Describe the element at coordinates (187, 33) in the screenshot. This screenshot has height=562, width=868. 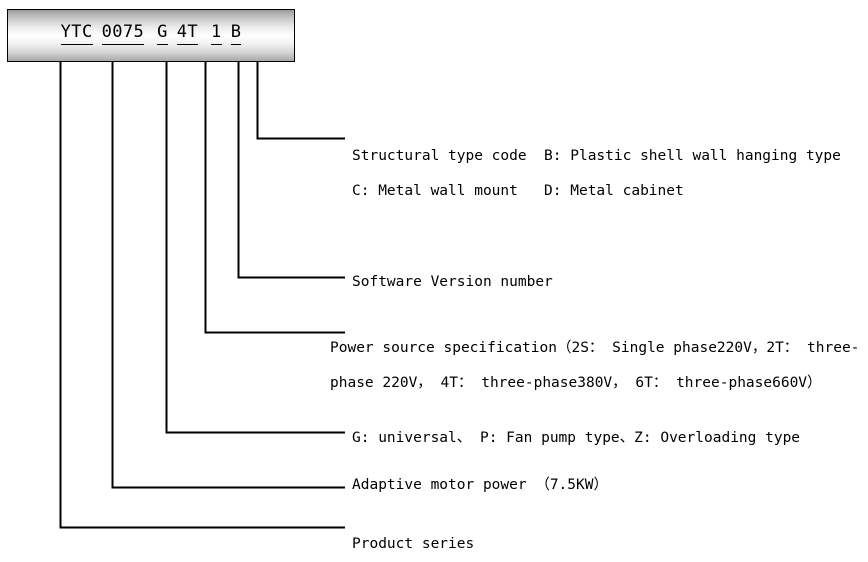
I see `code-segment-voltage: 4T` at that location.